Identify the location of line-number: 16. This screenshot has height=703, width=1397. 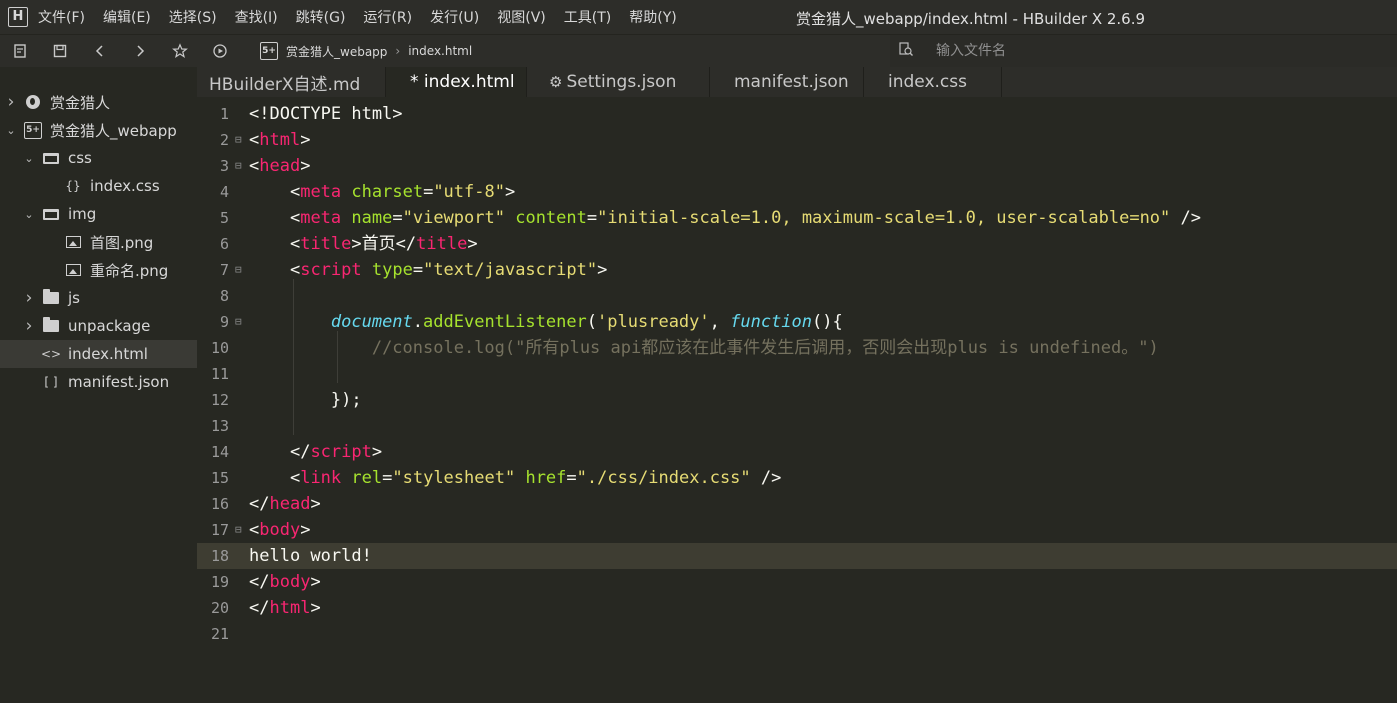
(219, 504).